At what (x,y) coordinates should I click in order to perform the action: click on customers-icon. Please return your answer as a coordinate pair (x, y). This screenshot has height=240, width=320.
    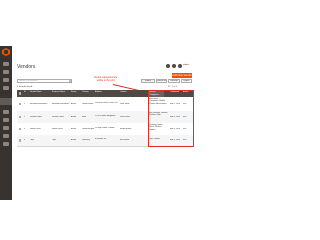
    Looking at the image, I should click on (6, 88).